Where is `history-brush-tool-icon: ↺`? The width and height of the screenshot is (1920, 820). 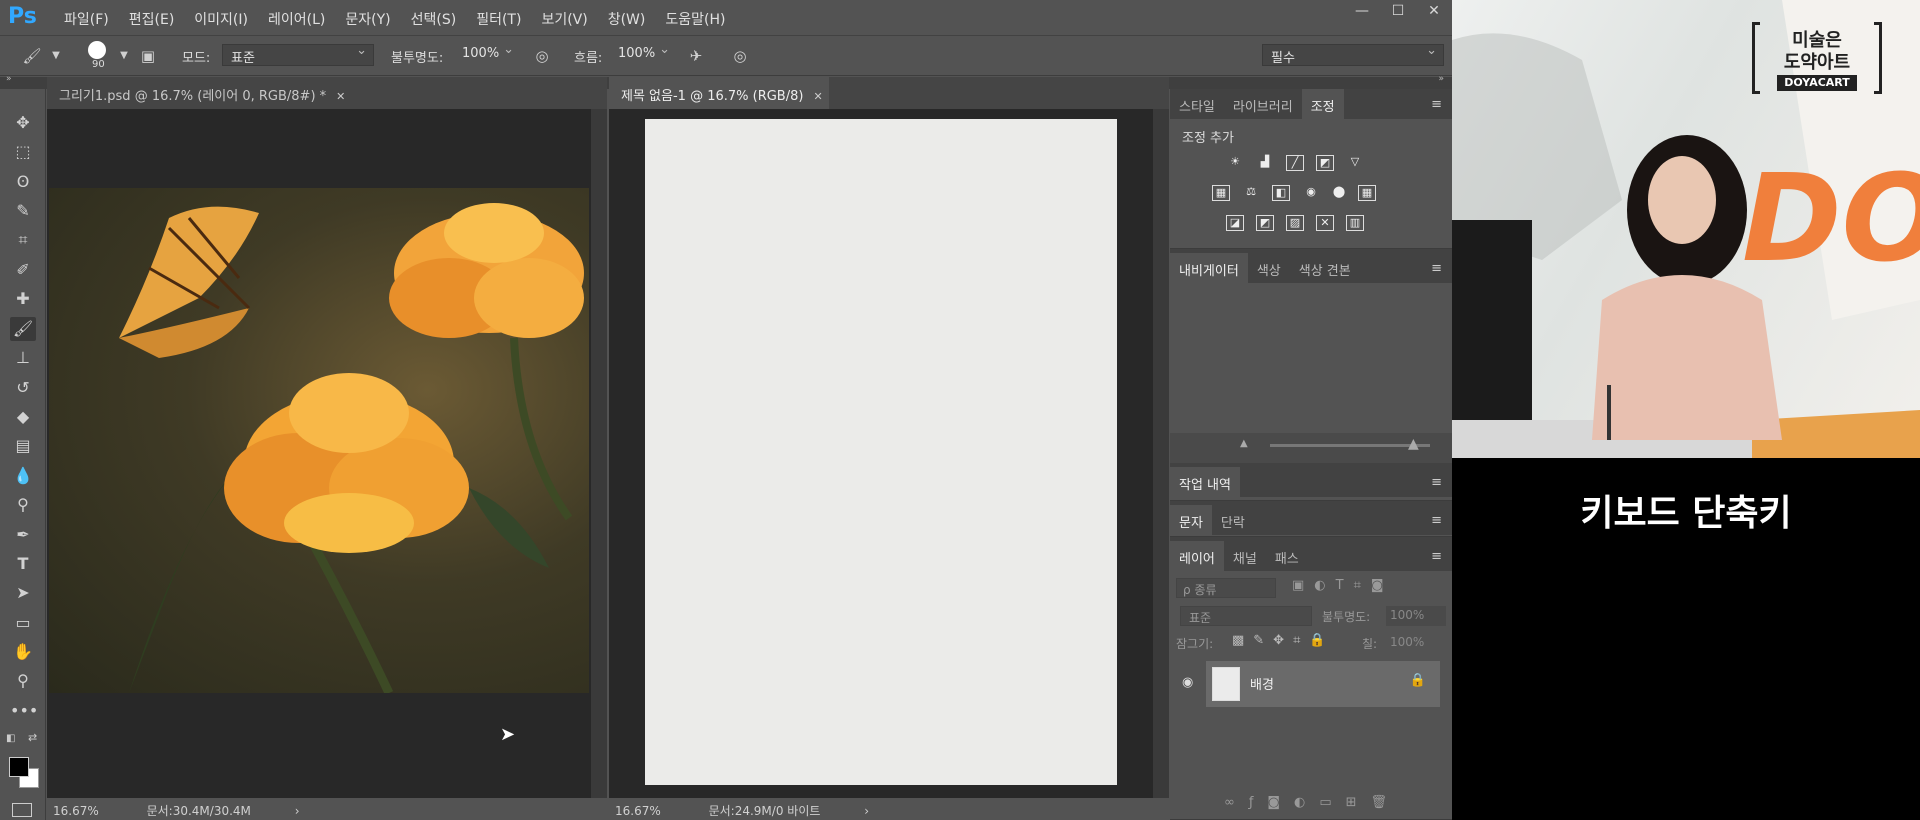
history-brush-tool-icon: ↺ is located at coordinates (23, 388).